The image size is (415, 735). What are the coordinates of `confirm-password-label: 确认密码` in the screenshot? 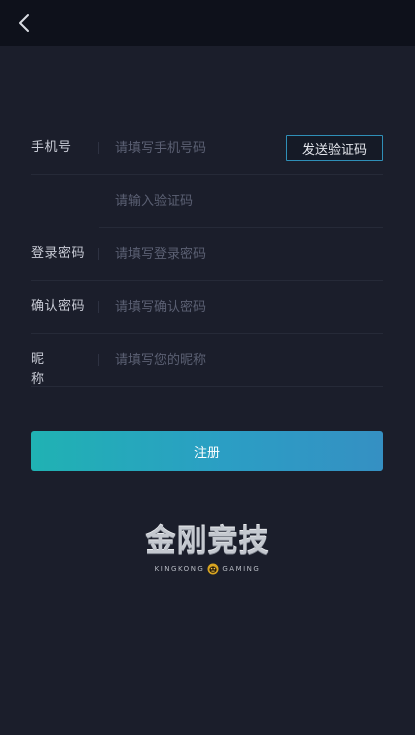 It's located at (65, 307).